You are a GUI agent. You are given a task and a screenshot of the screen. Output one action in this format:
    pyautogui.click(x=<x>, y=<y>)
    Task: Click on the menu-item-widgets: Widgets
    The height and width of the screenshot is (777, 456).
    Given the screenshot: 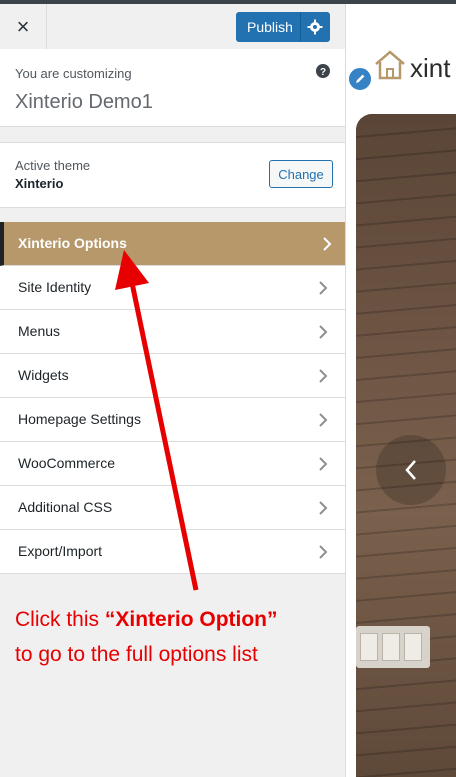 What is the action you would take?
    pyautogui.click(x=172, y=376)
    